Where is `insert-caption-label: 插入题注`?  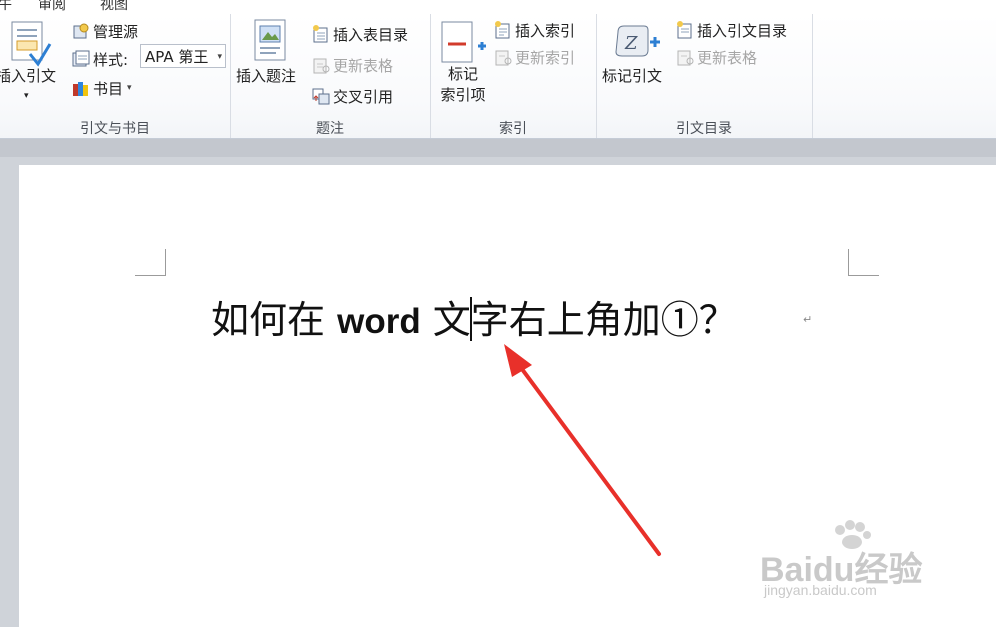
insert-caption-label: 插入题注 is located at coordinates (266, 76).